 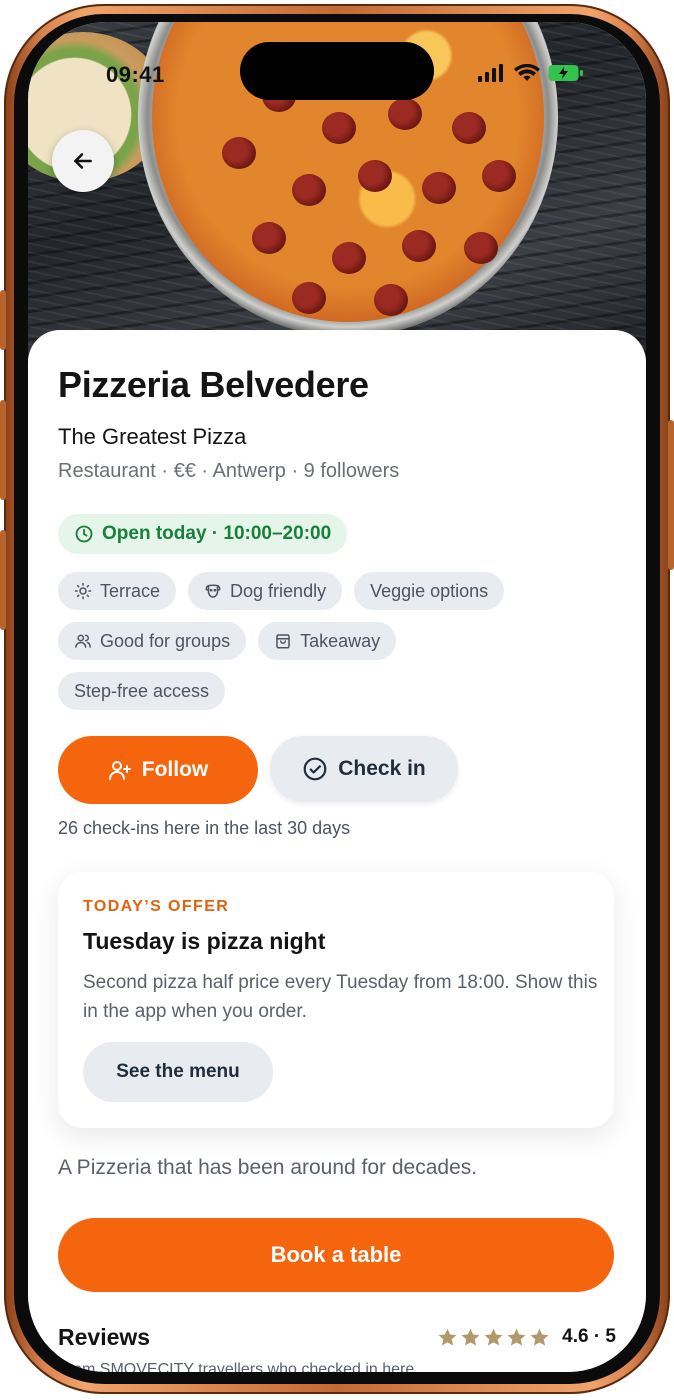 I want to click on offer-label: TODAY’S OFFER, so click(x=156, y=906).